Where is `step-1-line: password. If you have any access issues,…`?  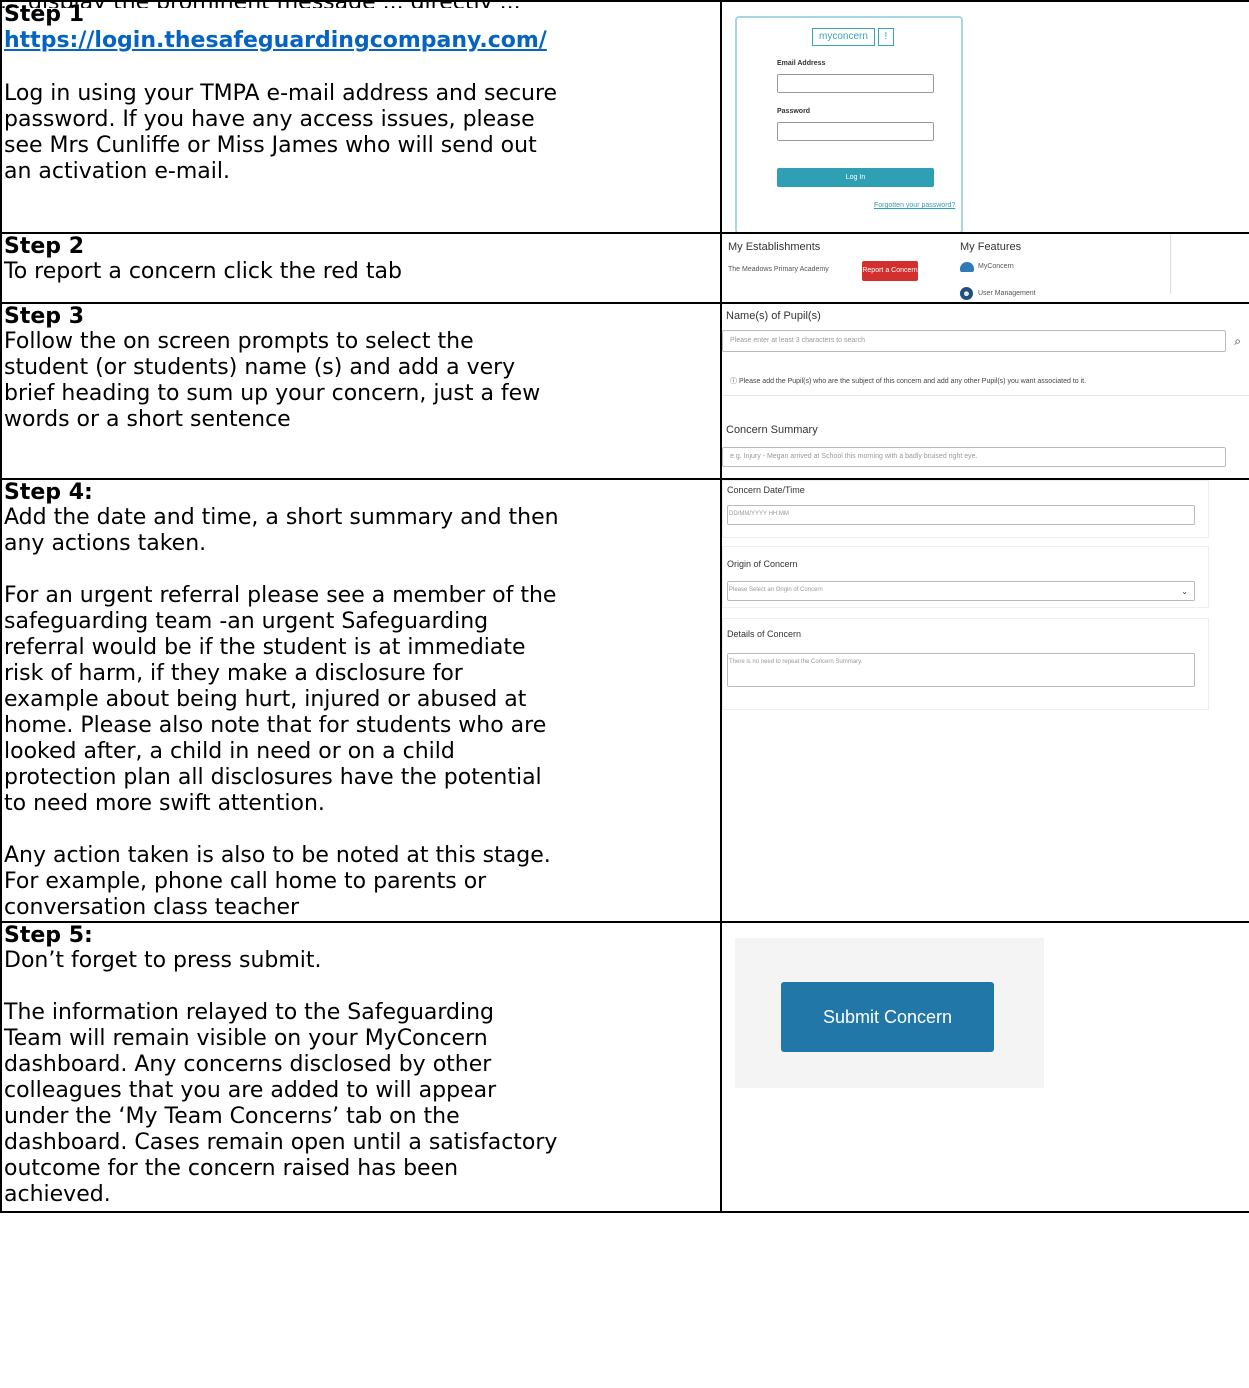 step-1-line: password. If you have any access issues,… is located at coordinates (269, 119).